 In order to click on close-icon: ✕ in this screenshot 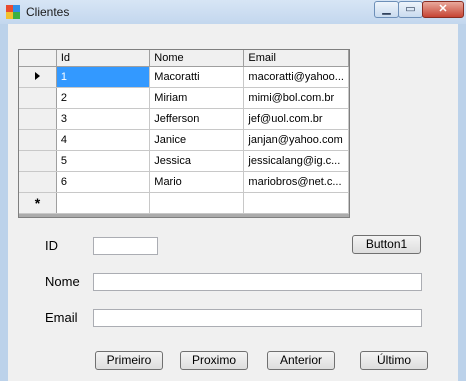, I will do `click(443, 9)`.